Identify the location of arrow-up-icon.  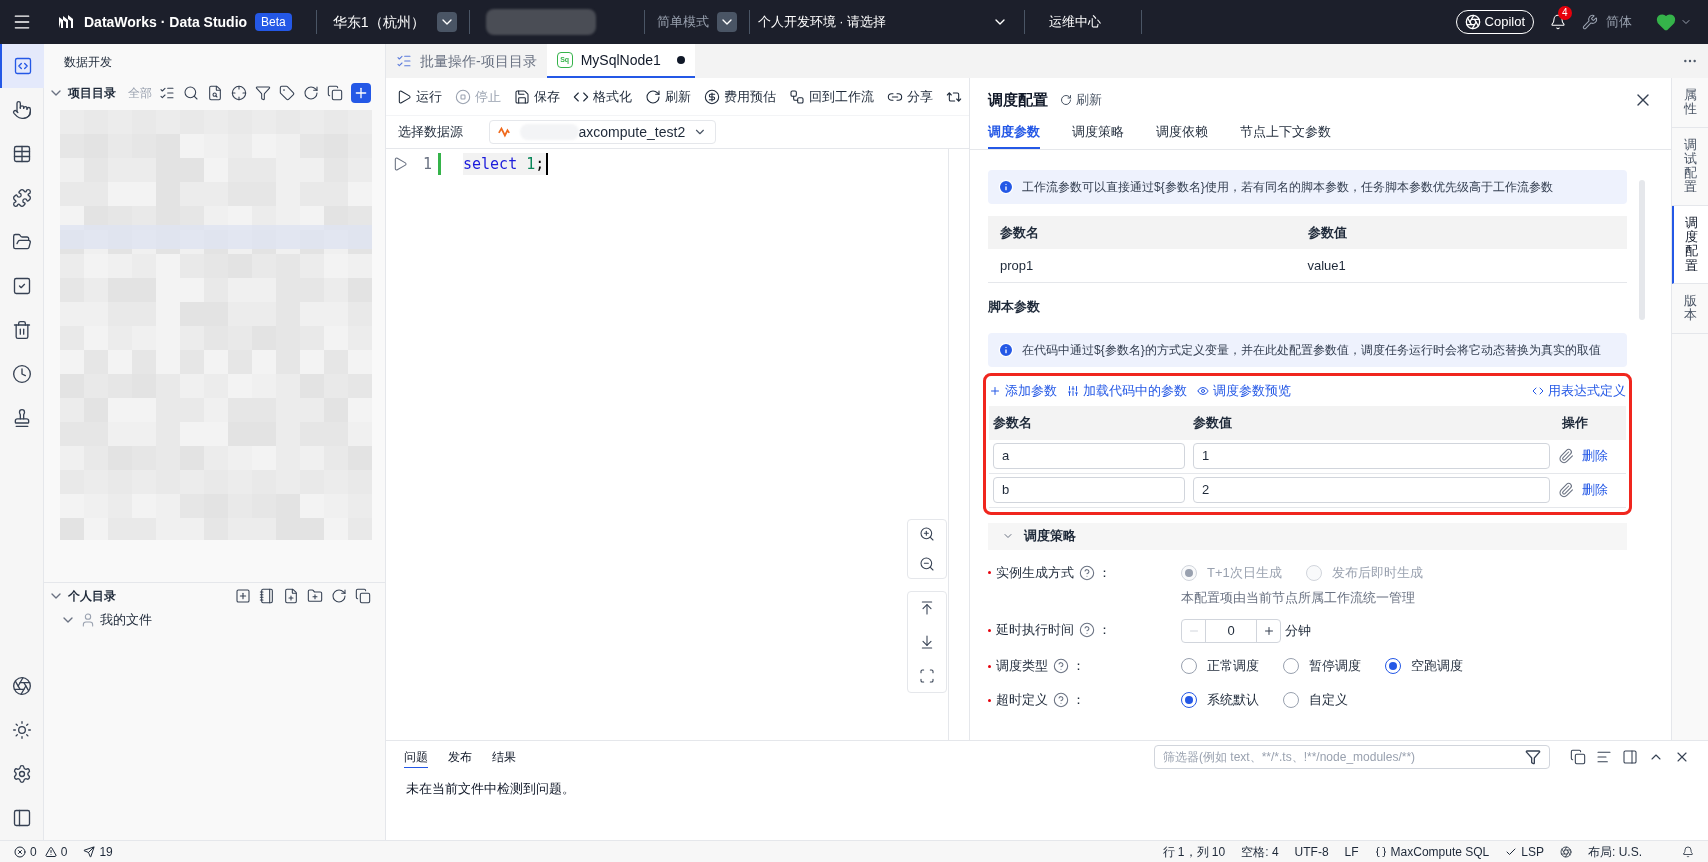
(927, 608).